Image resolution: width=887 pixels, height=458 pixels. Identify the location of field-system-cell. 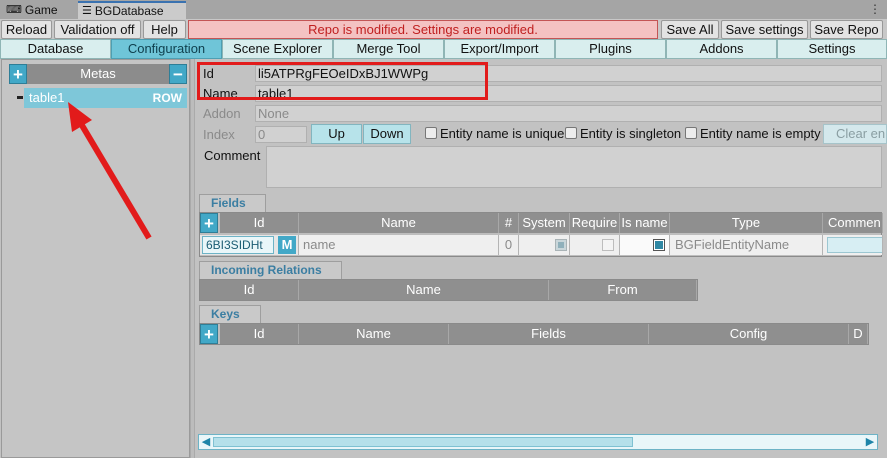
(544, 245).